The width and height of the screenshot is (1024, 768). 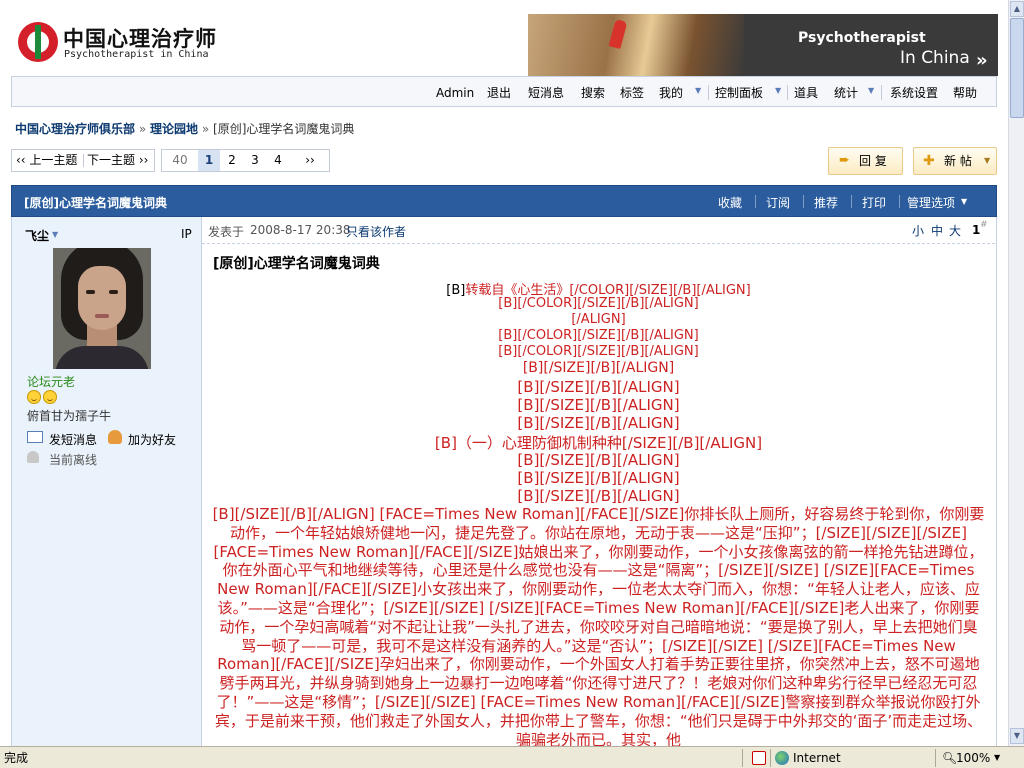 What do you see at coordinates (136, 54) in the screenshot?
I see `logo-subtitle: Psychotherapist in China` at bounding box center [136, 54].